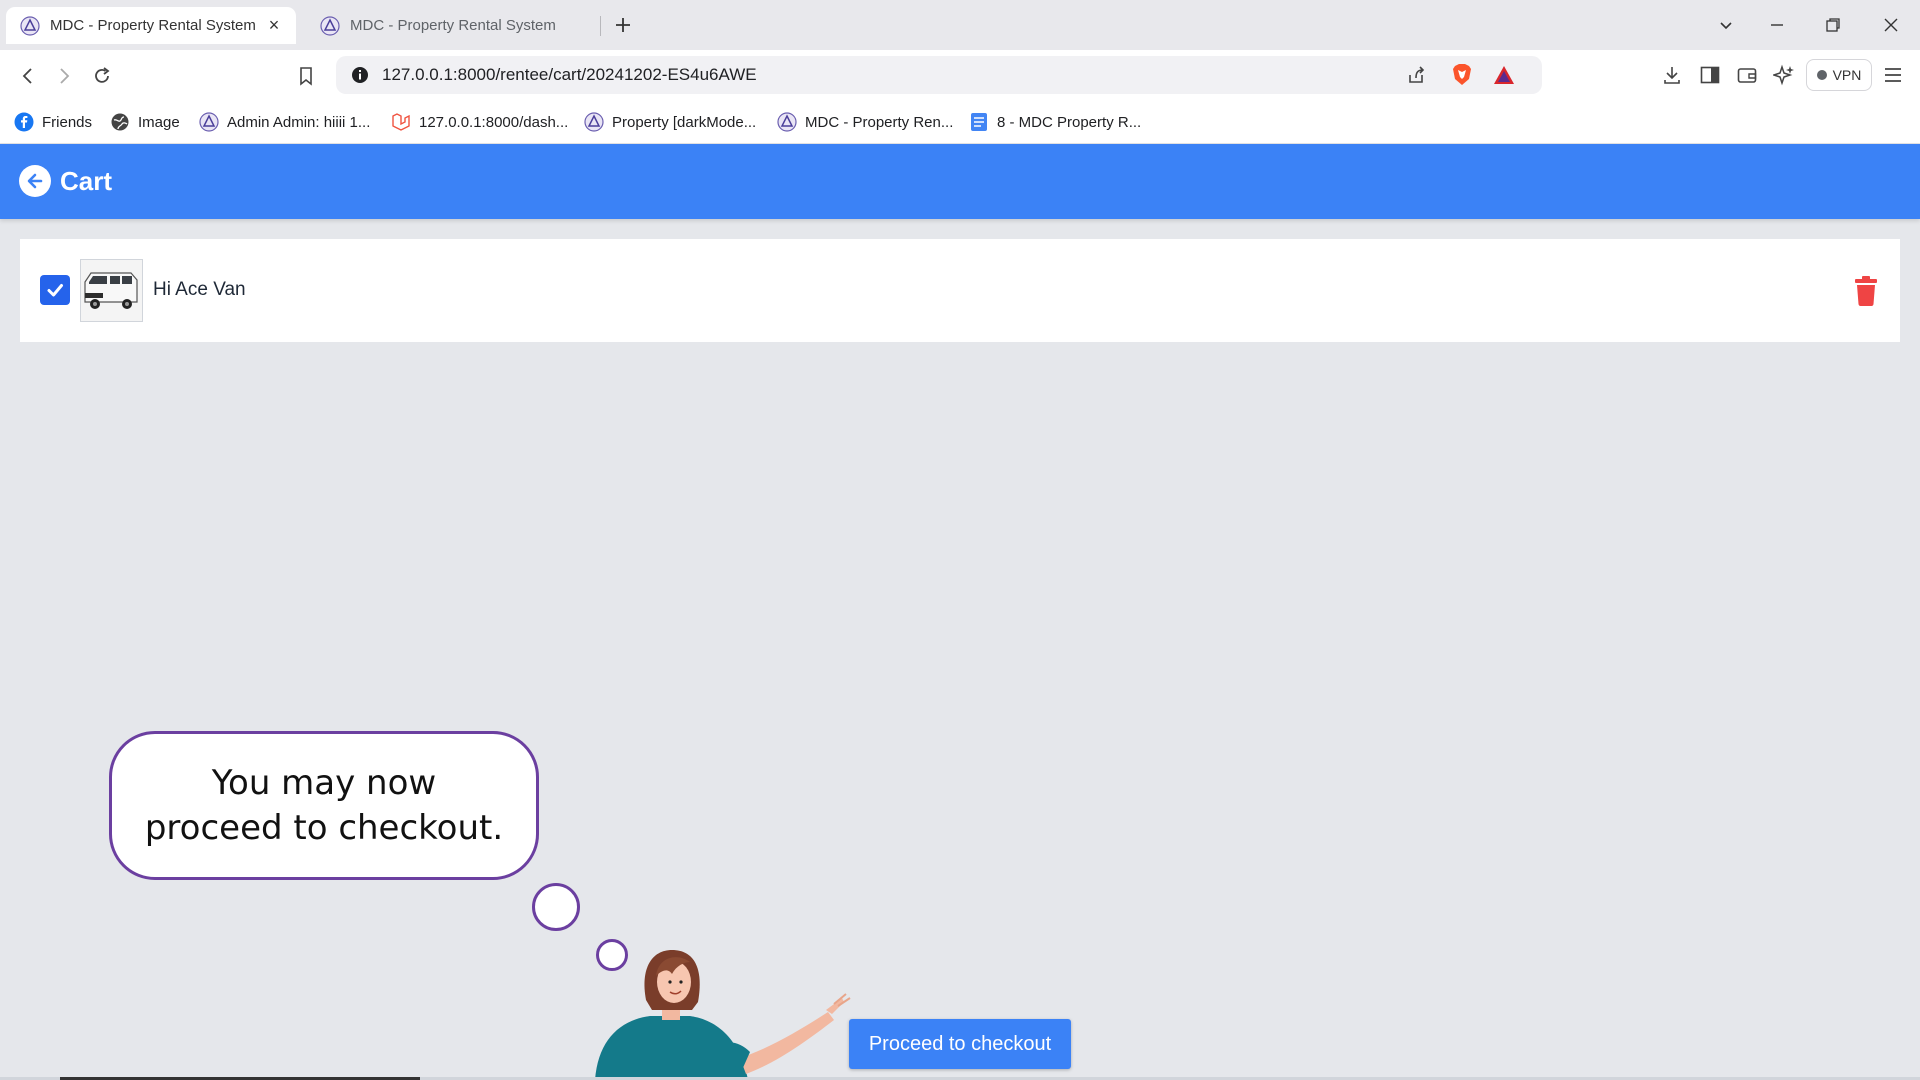 This screenshot has height=1080, width=1920. I want to click on menu-icon, so click(1893, 75).